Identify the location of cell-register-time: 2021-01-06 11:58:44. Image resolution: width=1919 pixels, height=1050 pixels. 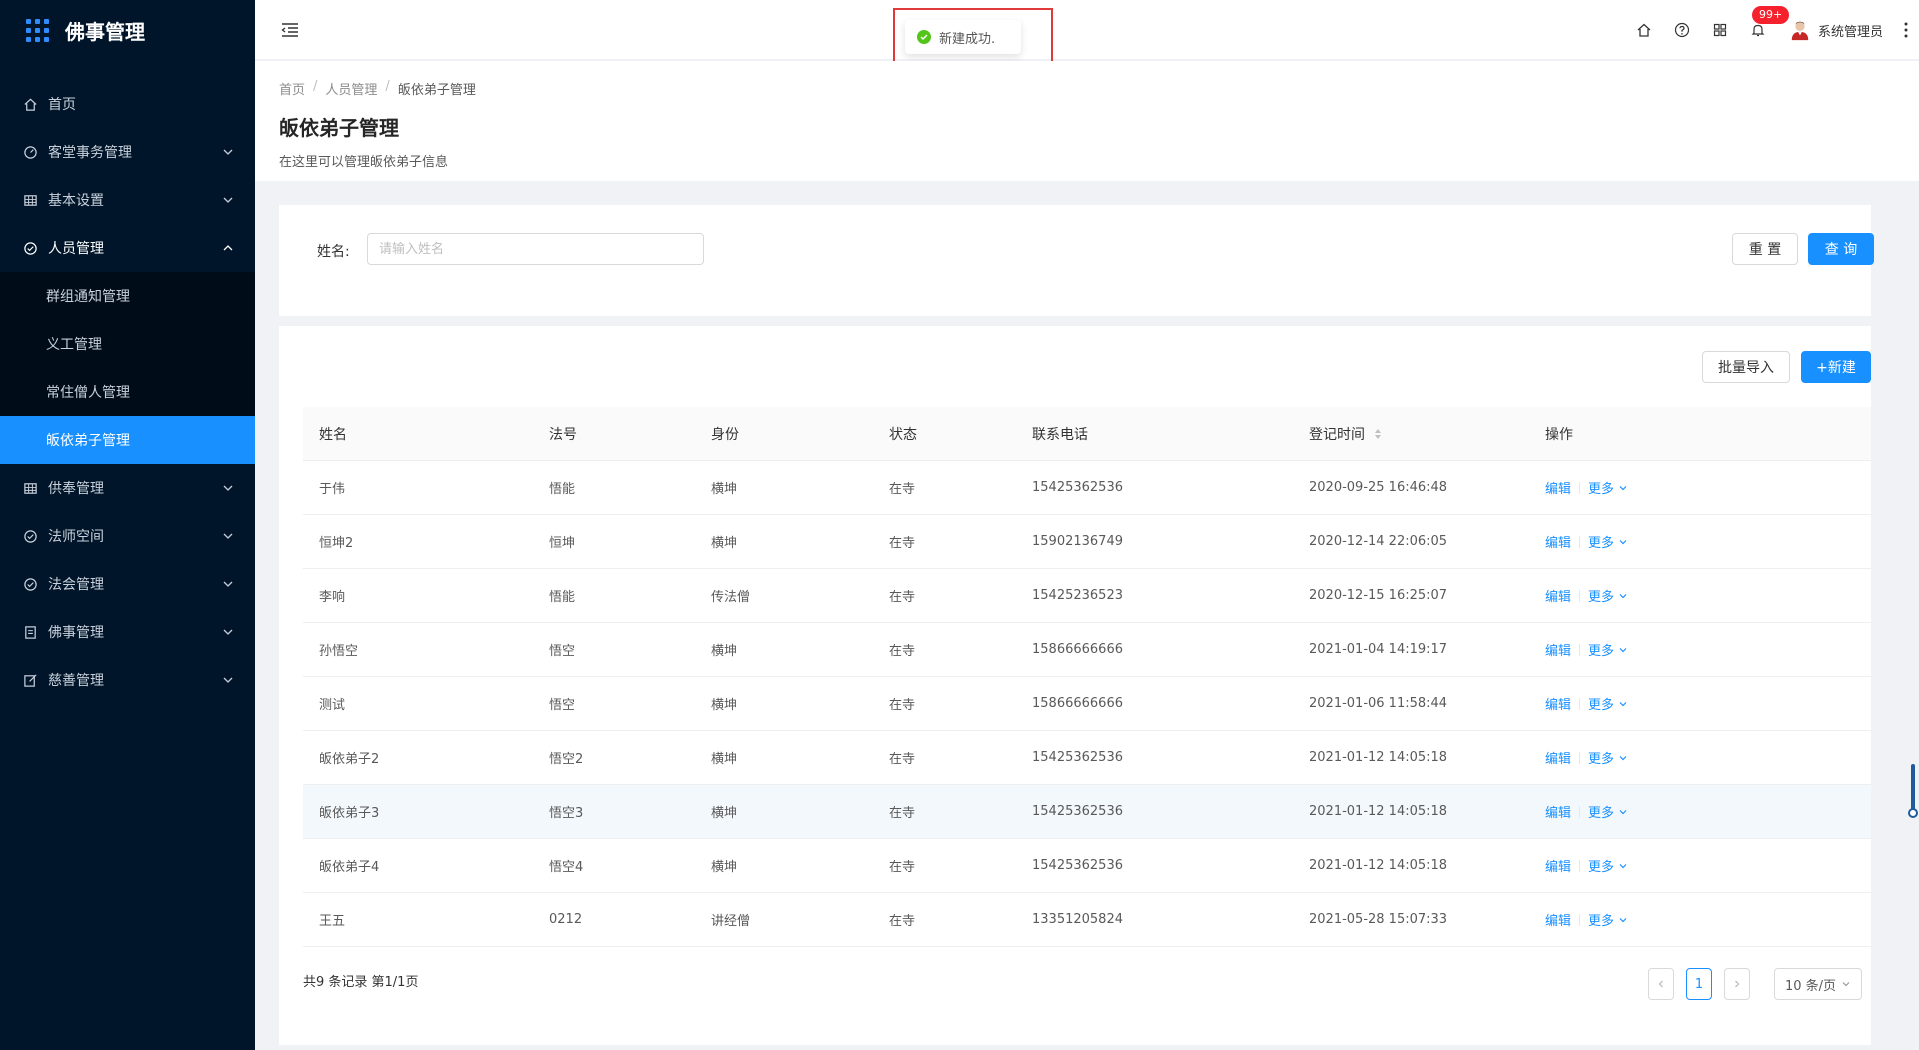
(1378, 703).